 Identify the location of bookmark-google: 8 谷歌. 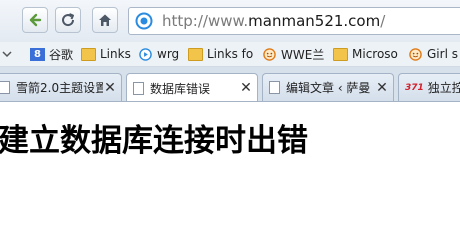
(53, 54).